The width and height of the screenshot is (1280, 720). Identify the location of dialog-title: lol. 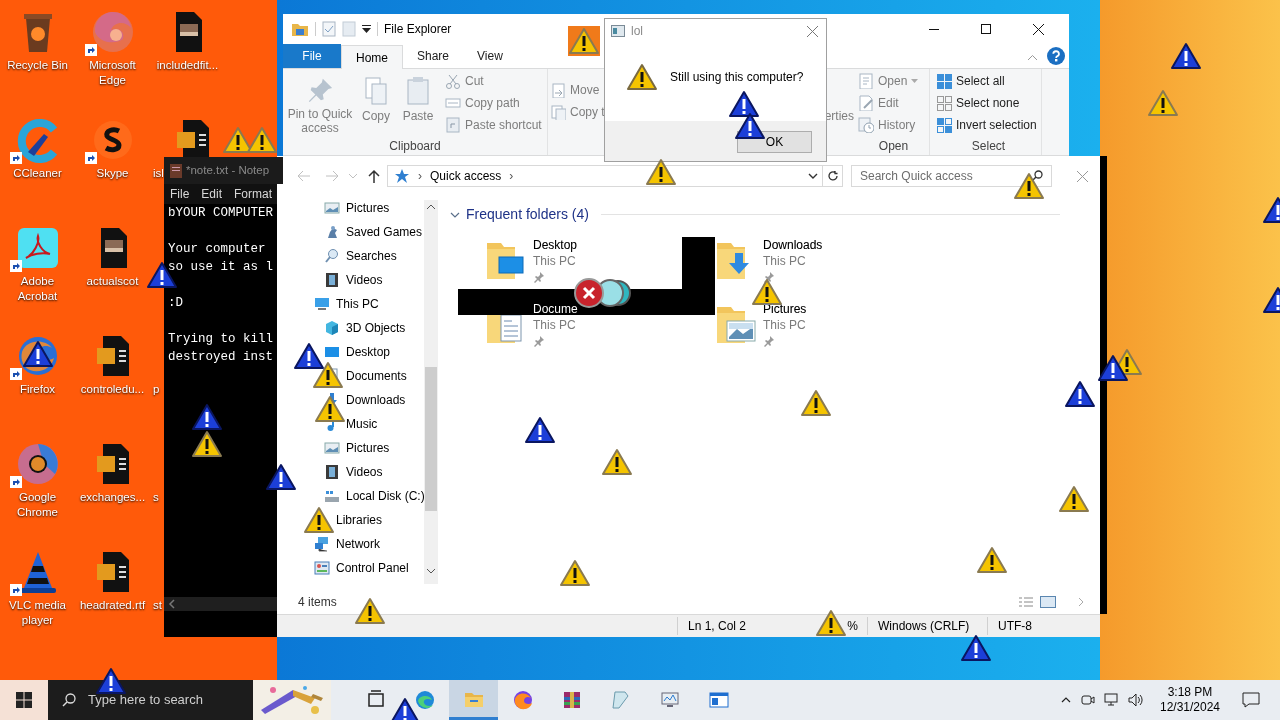
(637, 31).